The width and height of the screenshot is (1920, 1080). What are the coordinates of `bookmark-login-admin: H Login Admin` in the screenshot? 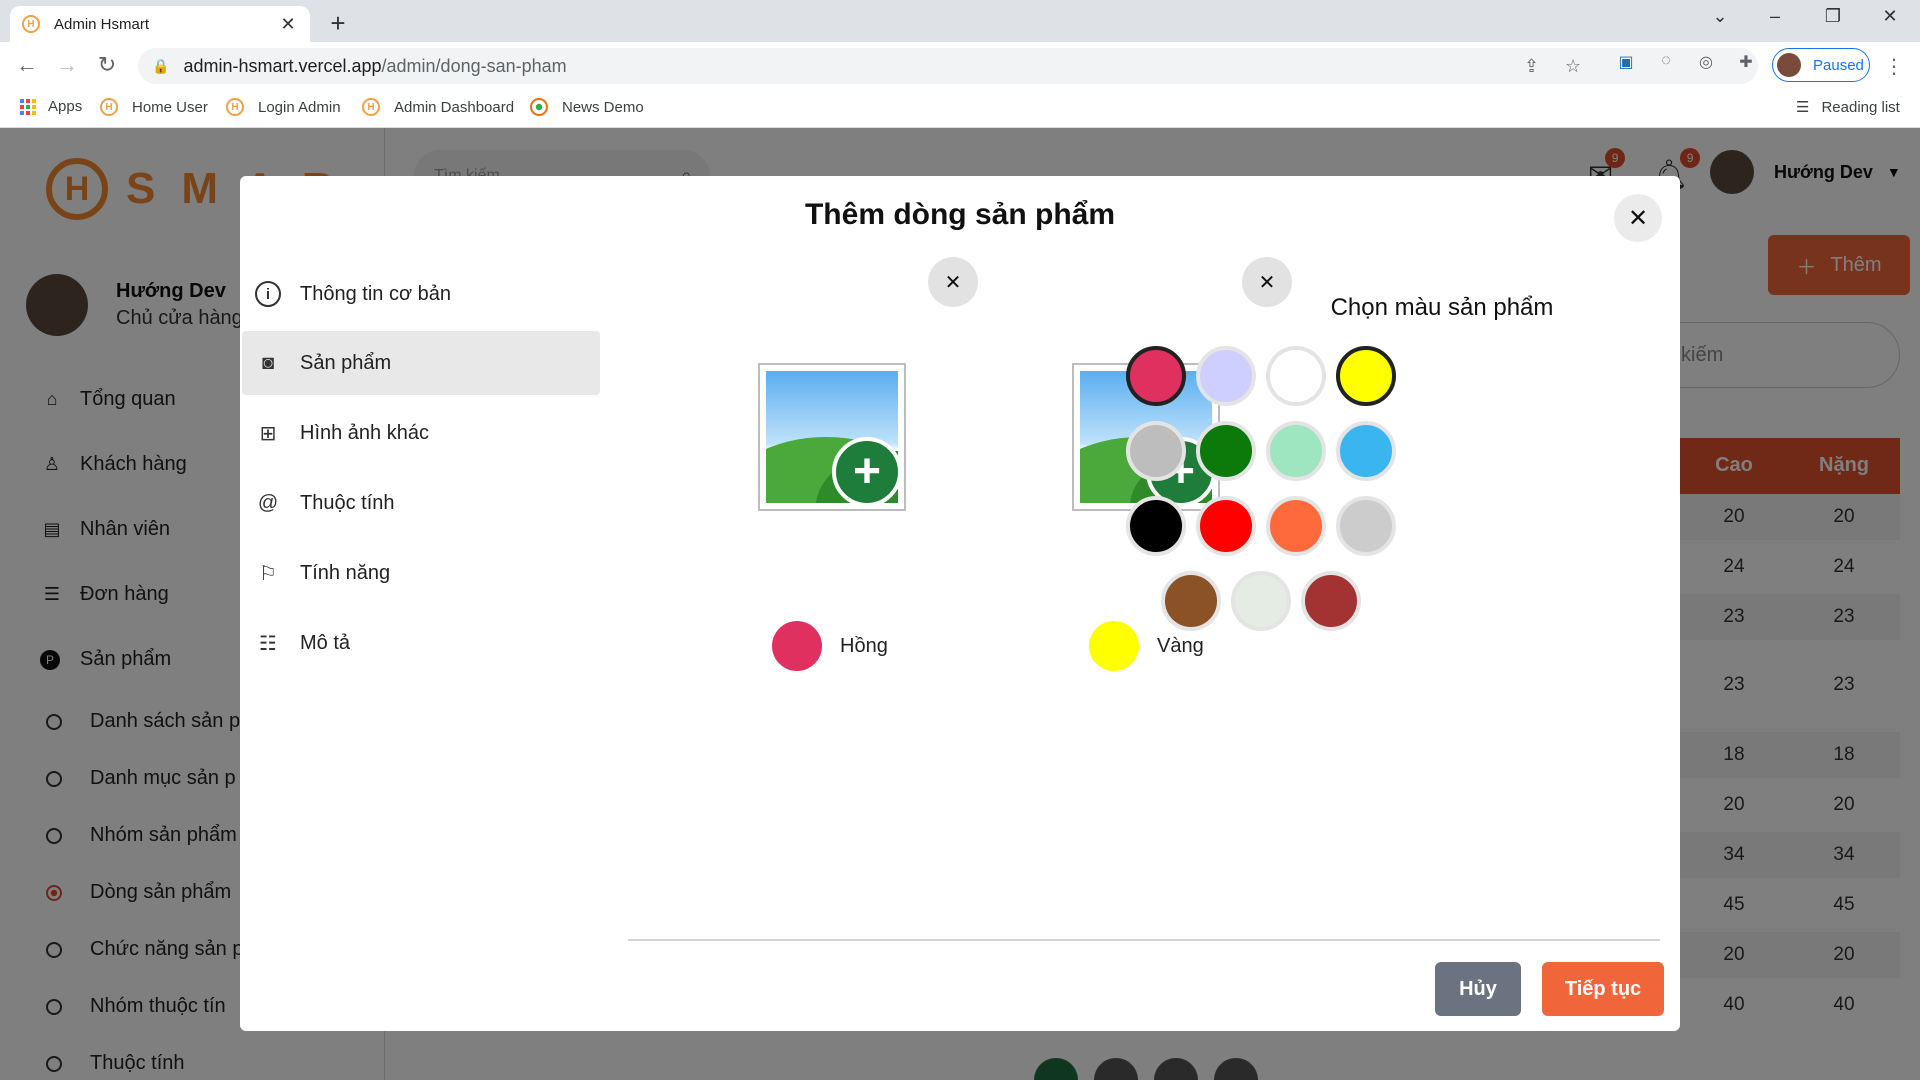 It's located at (283, 107).